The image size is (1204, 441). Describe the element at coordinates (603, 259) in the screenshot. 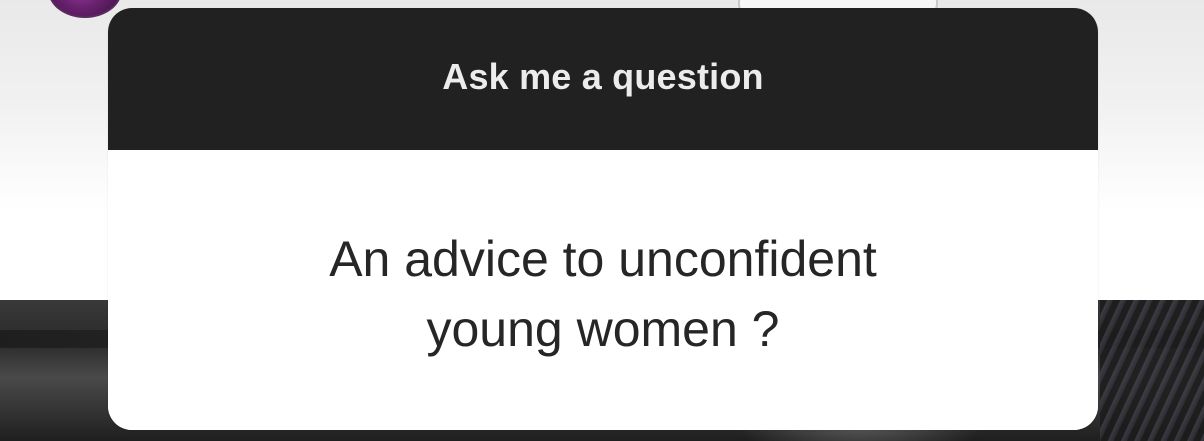

I see `question-line-1: An advice to unconfident` at that location.